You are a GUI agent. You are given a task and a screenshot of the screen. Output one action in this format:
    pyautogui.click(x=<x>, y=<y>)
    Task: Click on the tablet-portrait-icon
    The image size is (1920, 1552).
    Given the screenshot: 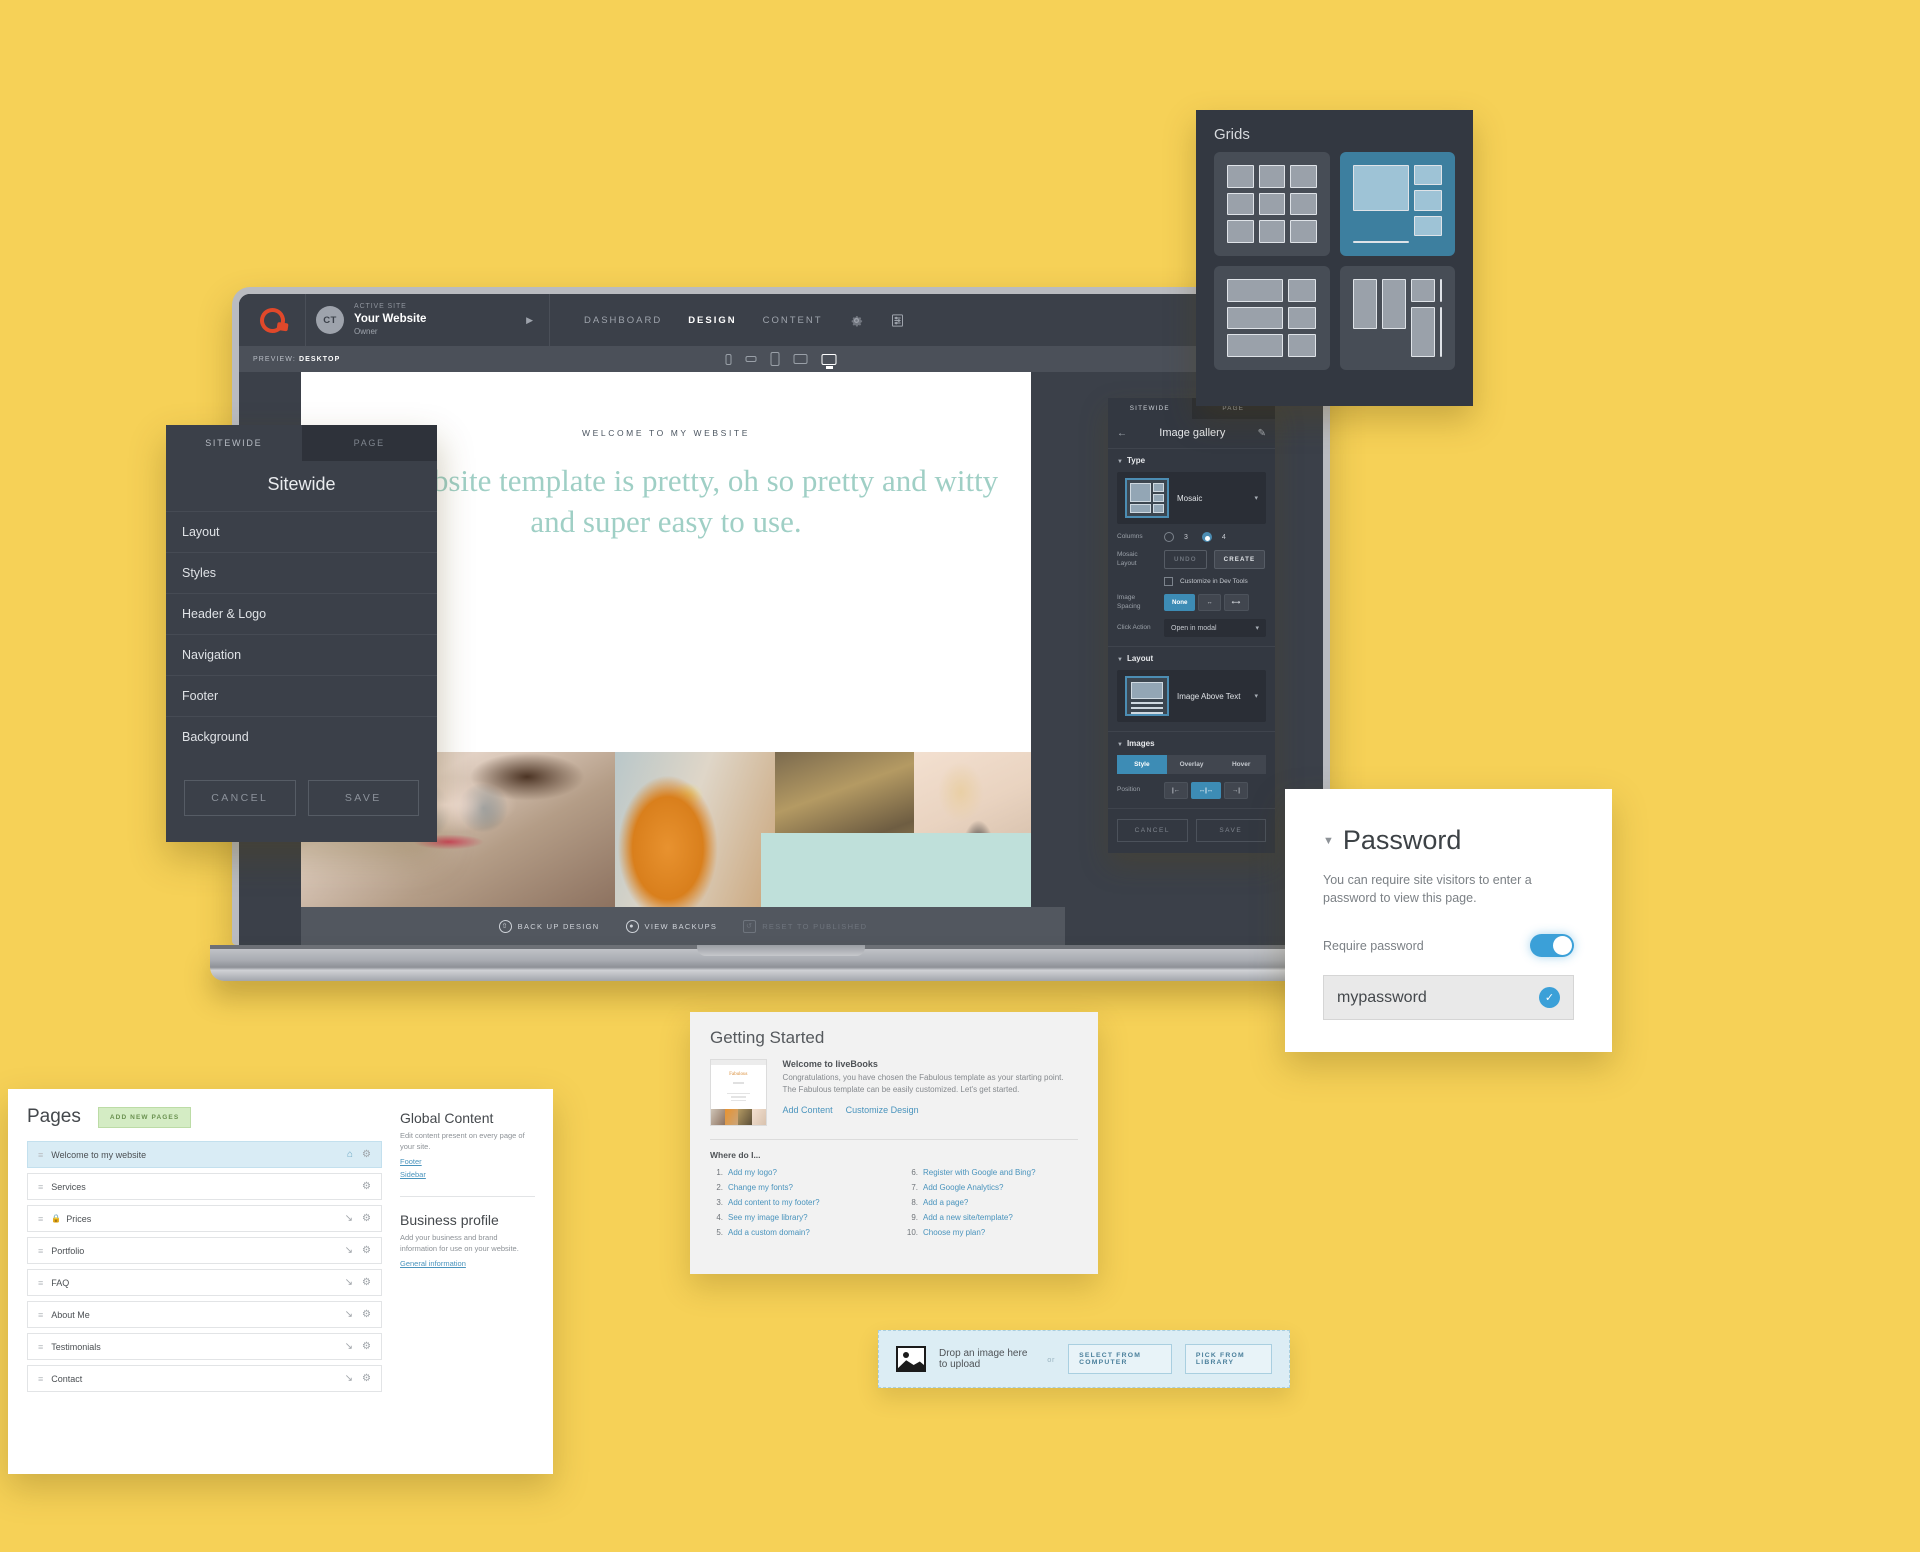 What is the action you would take?
    pyautogui.click(x=775, y=359)
    